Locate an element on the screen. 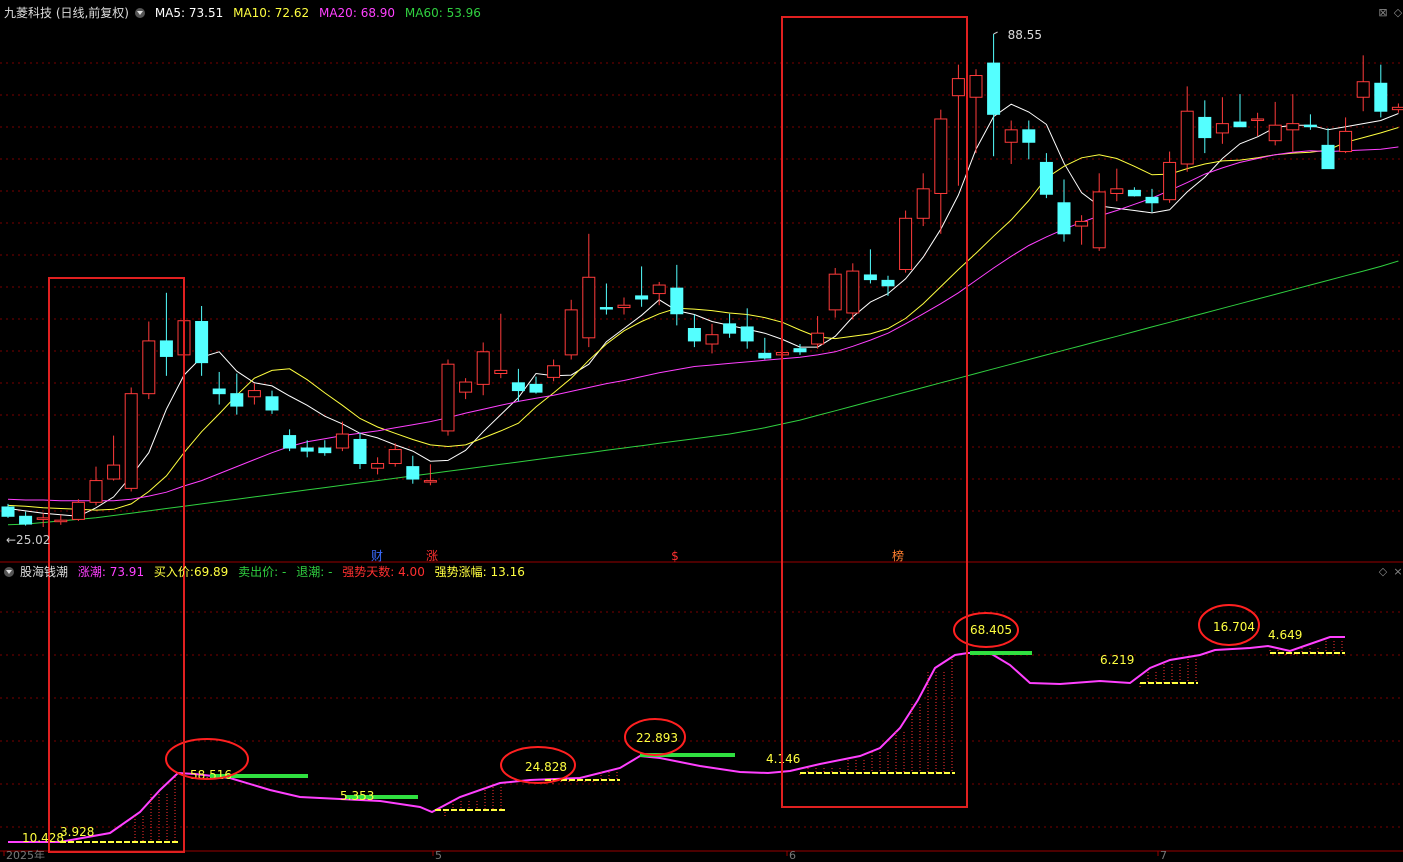 The width and height of the screenshot is (1403, 862). ma10-name: MA10: is located at coordinates (252, 13).